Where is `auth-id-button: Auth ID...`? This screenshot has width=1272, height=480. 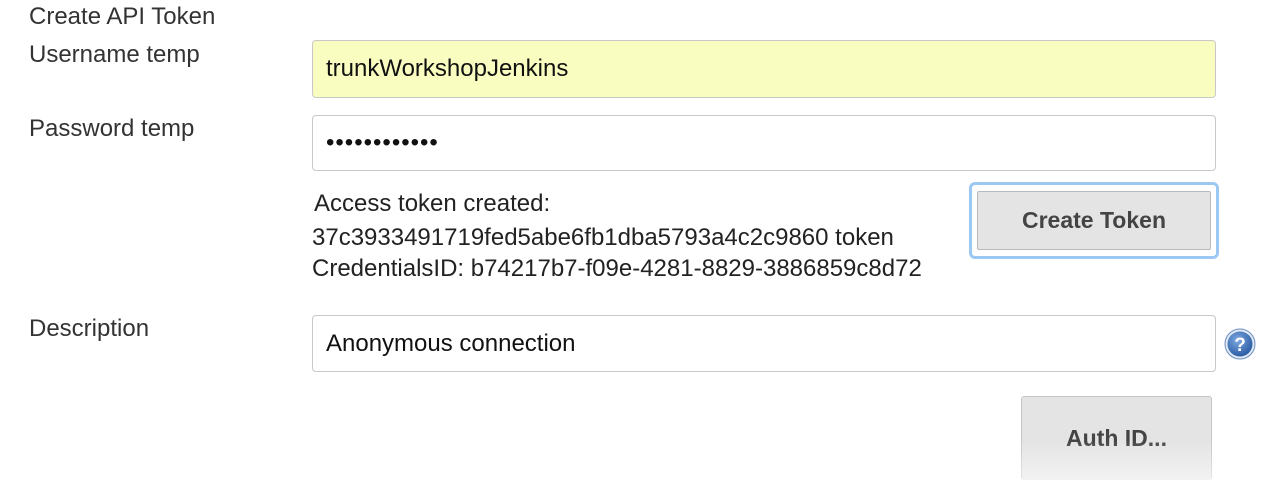
auth-id-button: Auth ID... is located at coordinates (1116, 438).